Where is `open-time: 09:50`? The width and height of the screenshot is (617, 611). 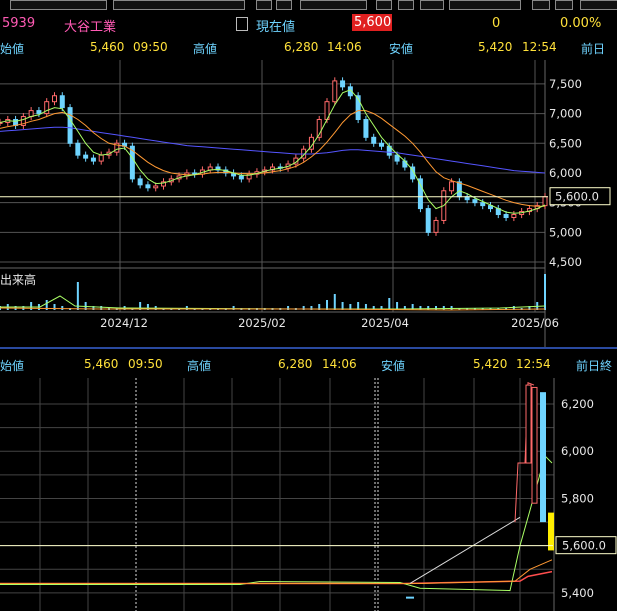
open-time: 09:50 is located at coordinates (150, 47).